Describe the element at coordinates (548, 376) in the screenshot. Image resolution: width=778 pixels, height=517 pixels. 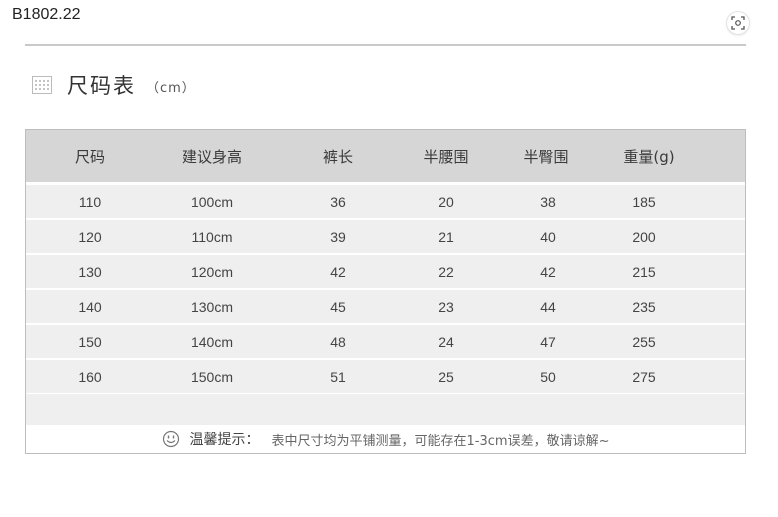
I see `table-cell: 50` at that location.